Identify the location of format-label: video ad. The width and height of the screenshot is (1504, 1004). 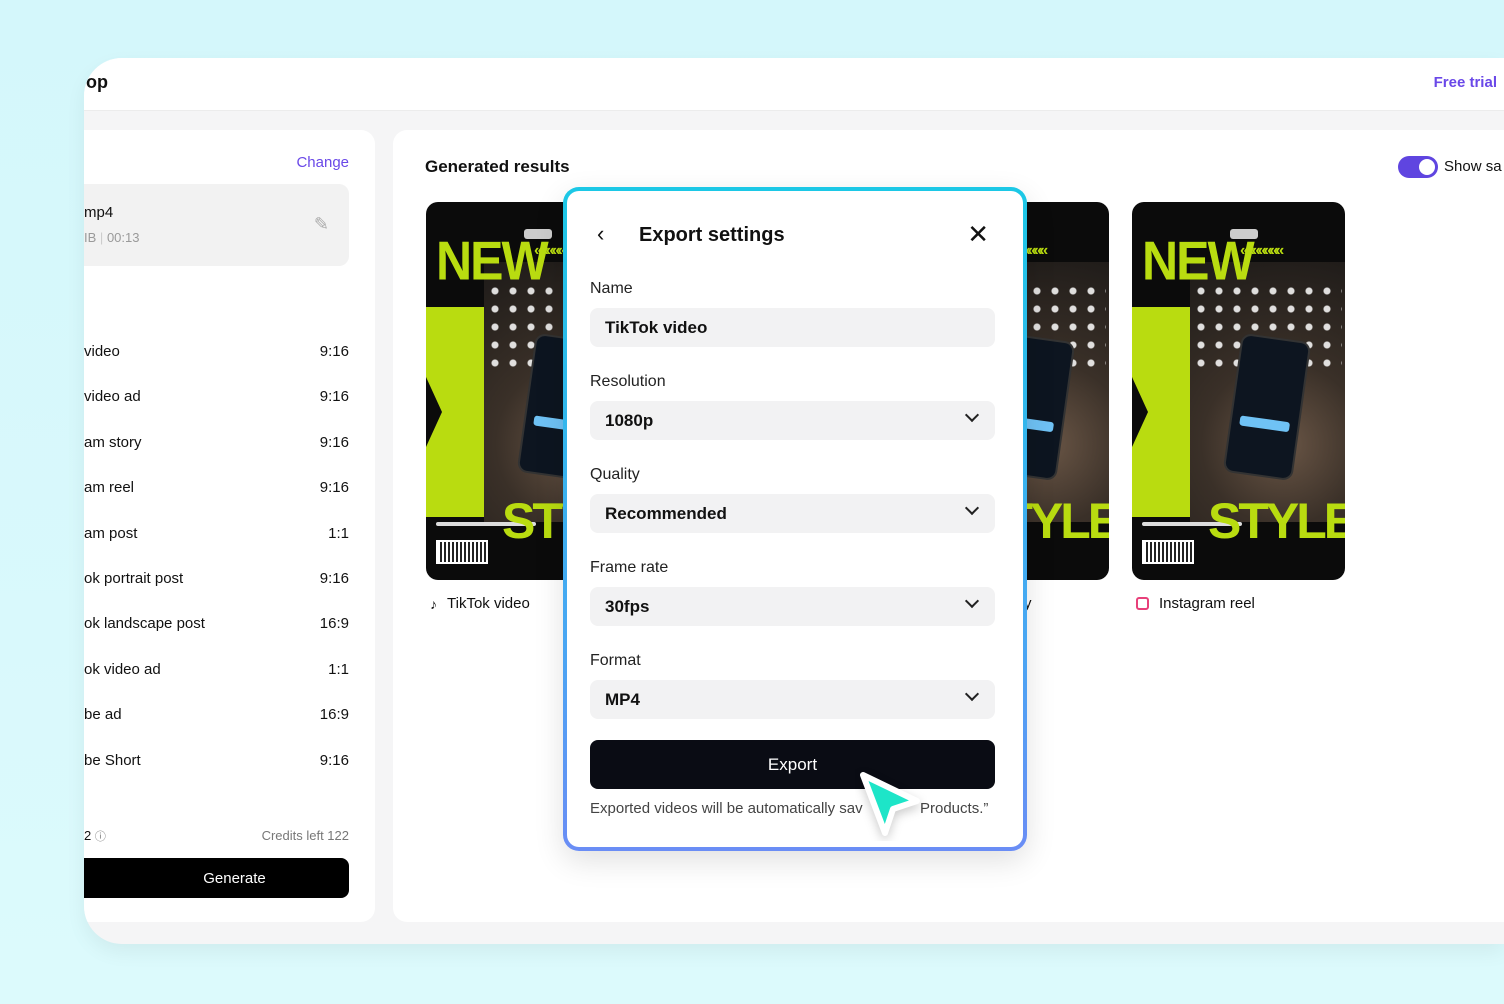
(112, 397).